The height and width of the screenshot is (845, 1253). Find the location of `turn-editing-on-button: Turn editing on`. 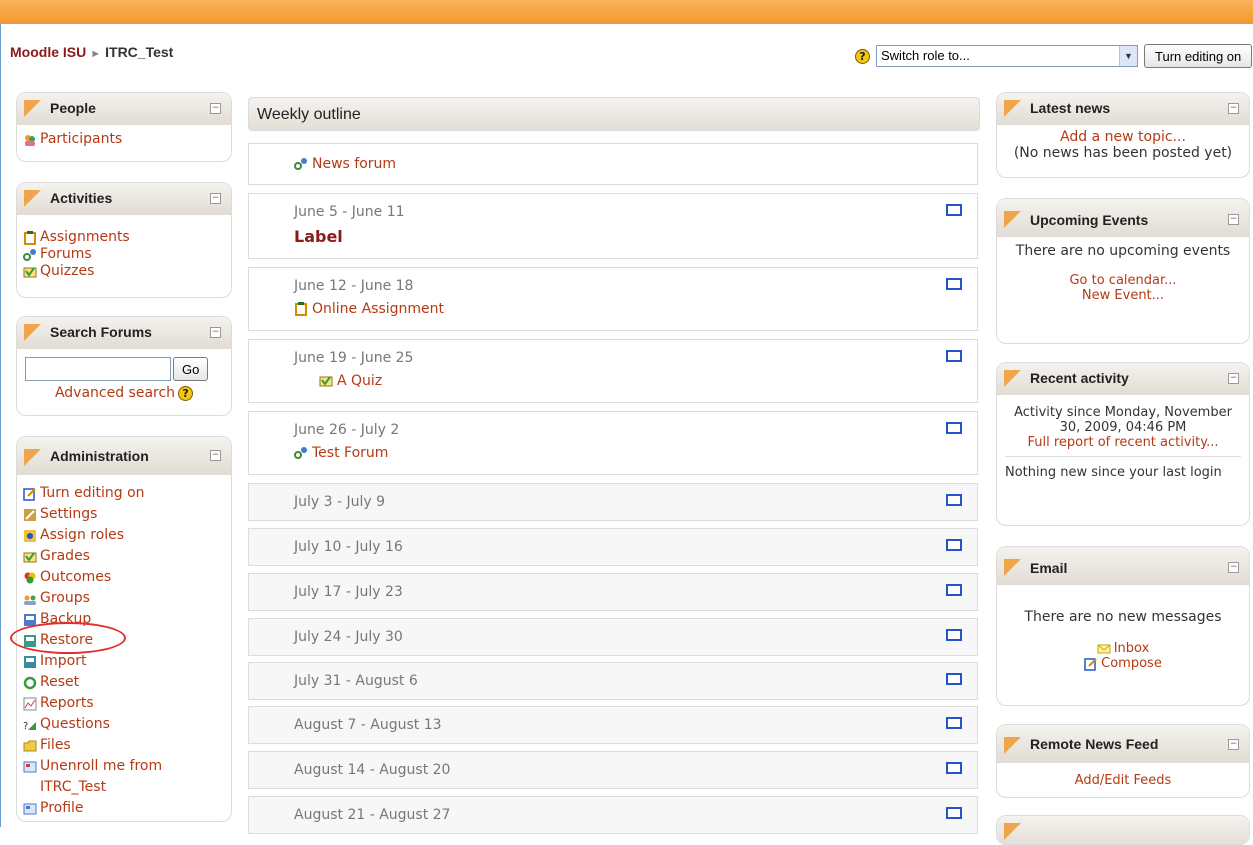

turn-editing-on-button: Turn editing on is located at coordinates (1198, 56).